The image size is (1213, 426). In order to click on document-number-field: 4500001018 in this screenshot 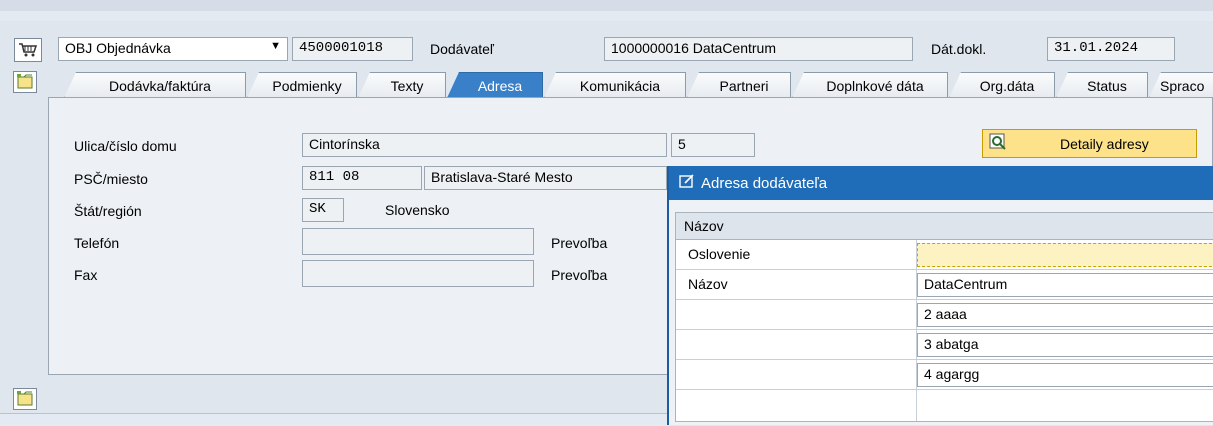, I will do `click(352, 49)`.